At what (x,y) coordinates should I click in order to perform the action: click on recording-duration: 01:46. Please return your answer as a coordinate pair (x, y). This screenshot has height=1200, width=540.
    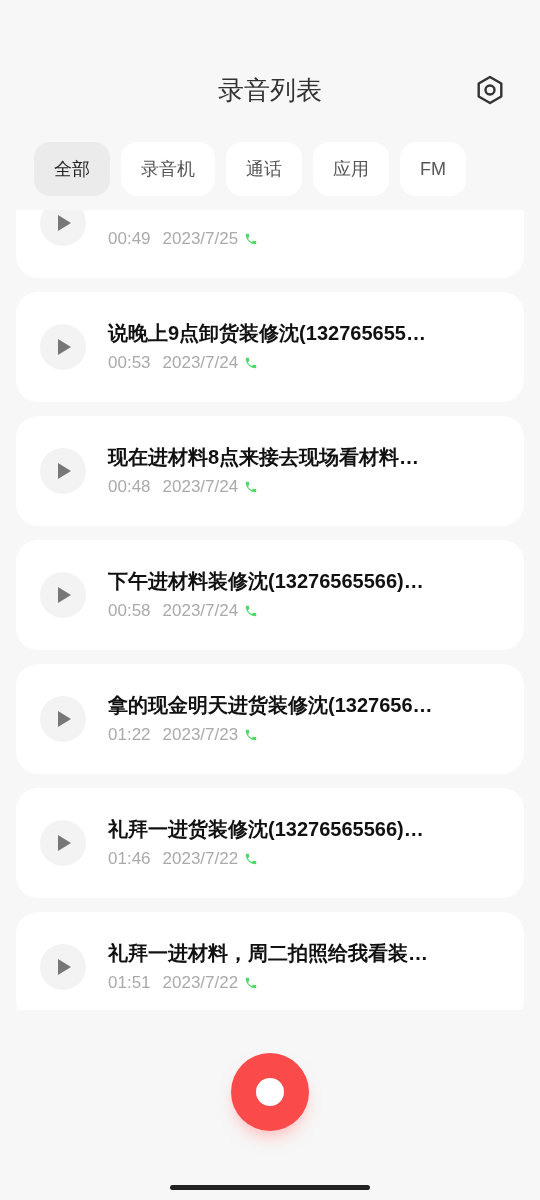
    Looking at the image, I should click on (129, 859).